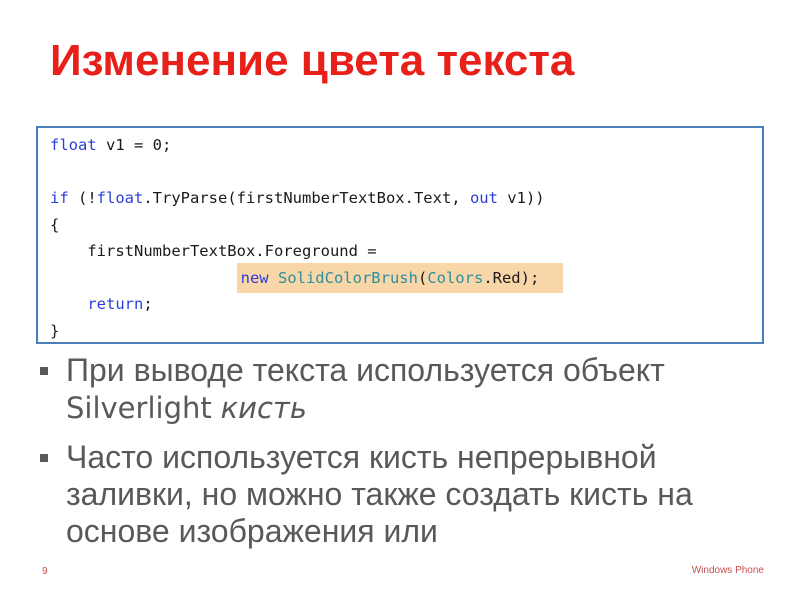 This screenshot has height=600, width=800. I want to click on code-type: SolidColorBrush, so click(347, 277).